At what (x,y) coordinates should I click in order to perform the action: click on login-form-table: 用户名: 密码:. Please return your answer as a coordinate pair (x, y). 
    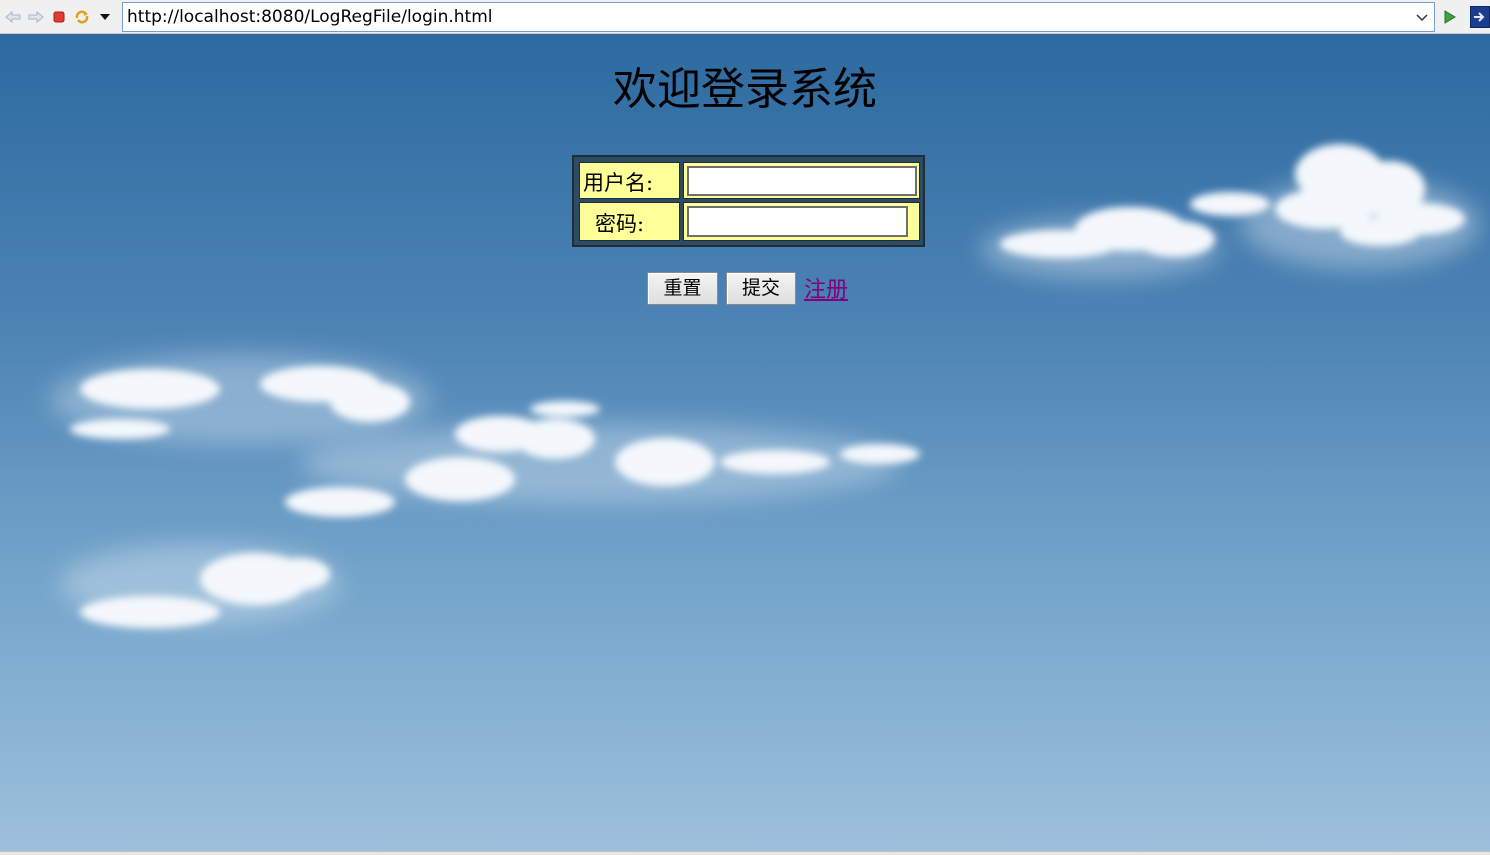
    Looking at the image, I should click on (748, 201).